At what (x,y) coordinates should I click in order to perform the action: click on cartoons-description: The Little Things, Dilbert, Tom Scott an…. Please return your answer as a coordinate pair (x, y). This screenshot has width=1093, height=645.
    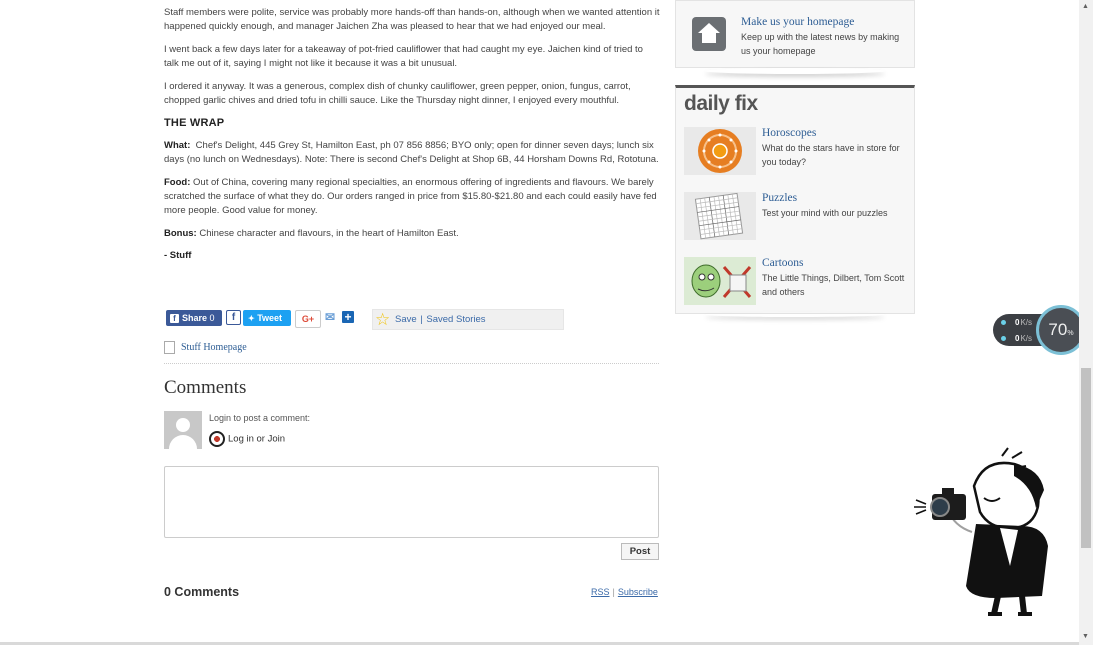
    Looking at the image, I should click on (833, 285).